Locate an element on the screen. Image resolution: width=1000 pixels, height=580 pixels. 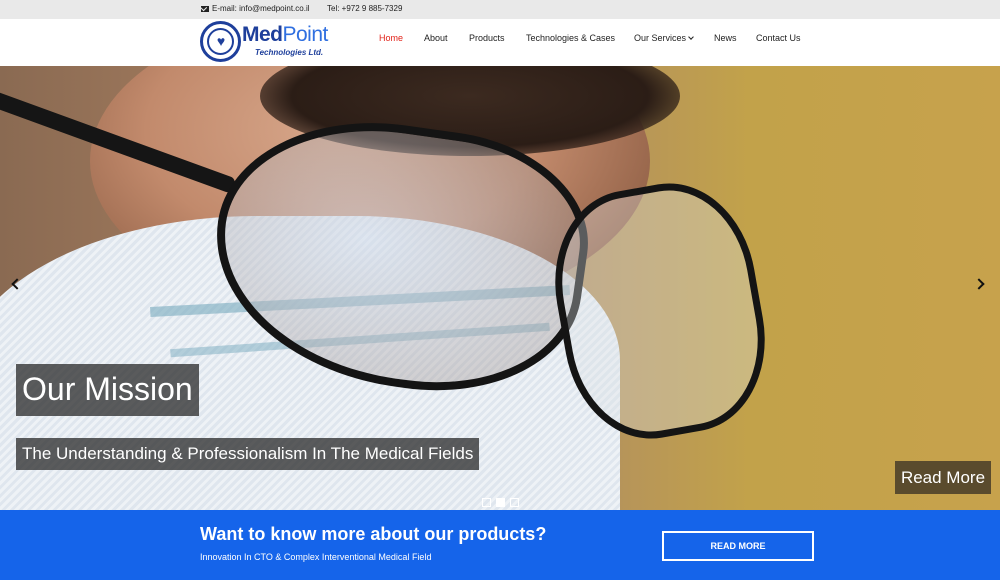
medpoint-logo: ♥ MedPoint Technologies Ltd. is located at coordinates (264, 42).